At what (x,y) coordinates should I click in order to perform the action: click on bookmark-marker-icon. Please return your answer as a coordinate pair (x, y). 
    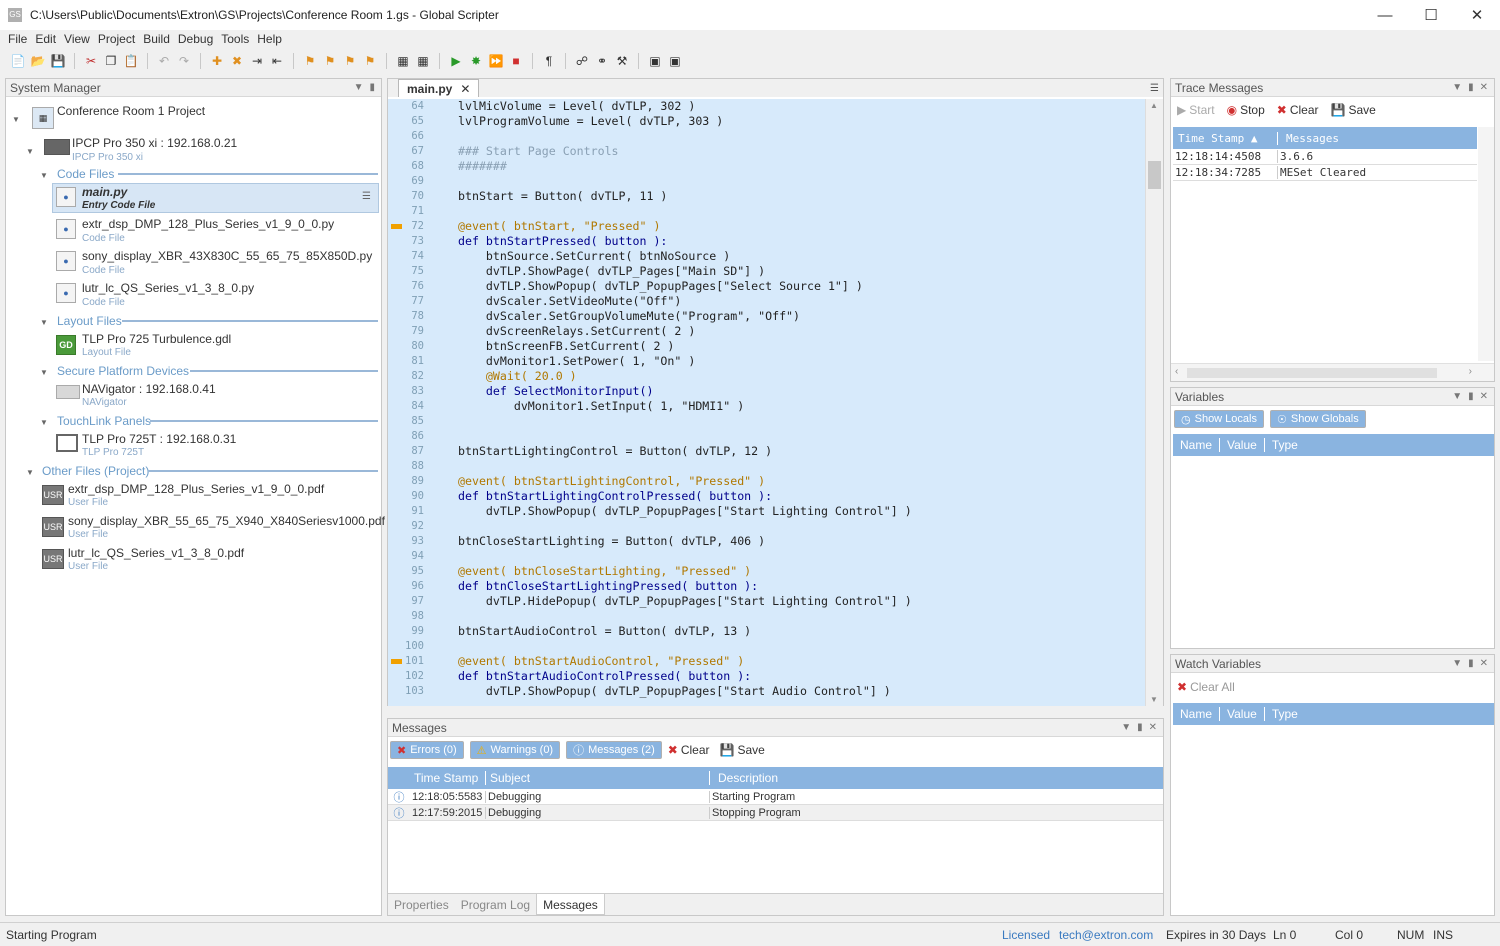
    Looking at the image, I should click on (396, 226).